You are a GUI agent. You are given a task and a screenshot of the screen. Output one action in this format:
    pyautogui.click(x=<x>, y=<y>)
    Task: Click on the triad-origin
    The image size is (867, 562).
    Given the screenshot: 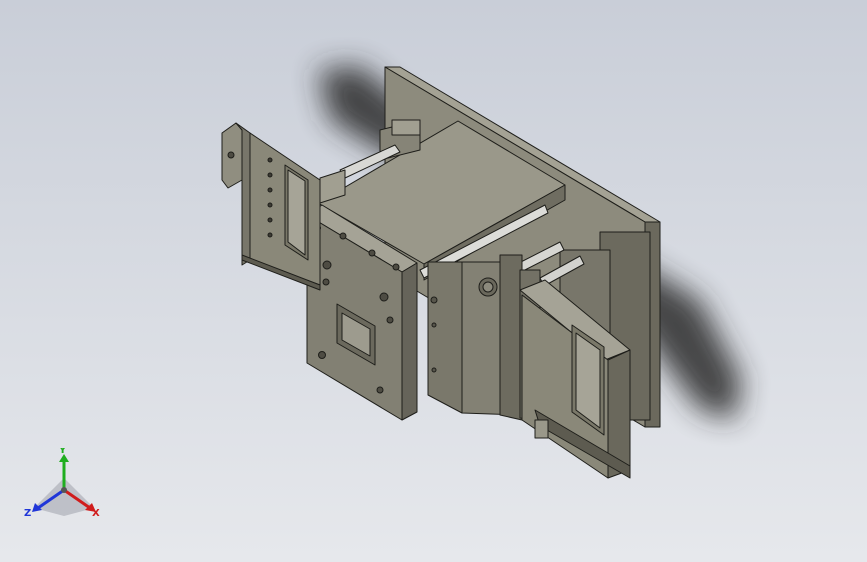 What is the action you would take?
    pyautogui.click(x=64, y=490)
    